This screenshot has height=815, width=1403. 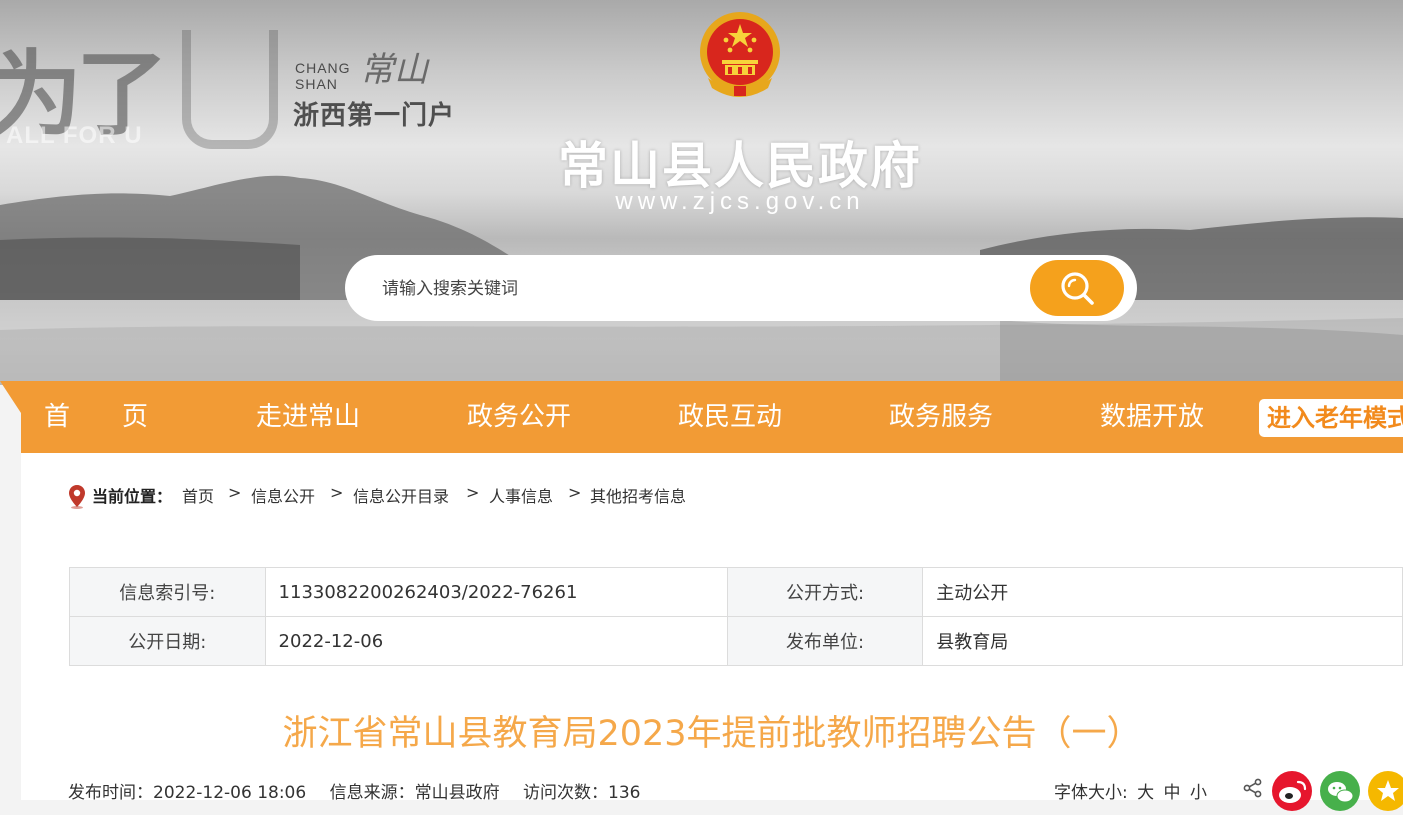 What do you see at coordinates (740, 201) in the screenshot?
I see `site-url: www.zjcs.gov.cn` at bounding box center [740, 201].